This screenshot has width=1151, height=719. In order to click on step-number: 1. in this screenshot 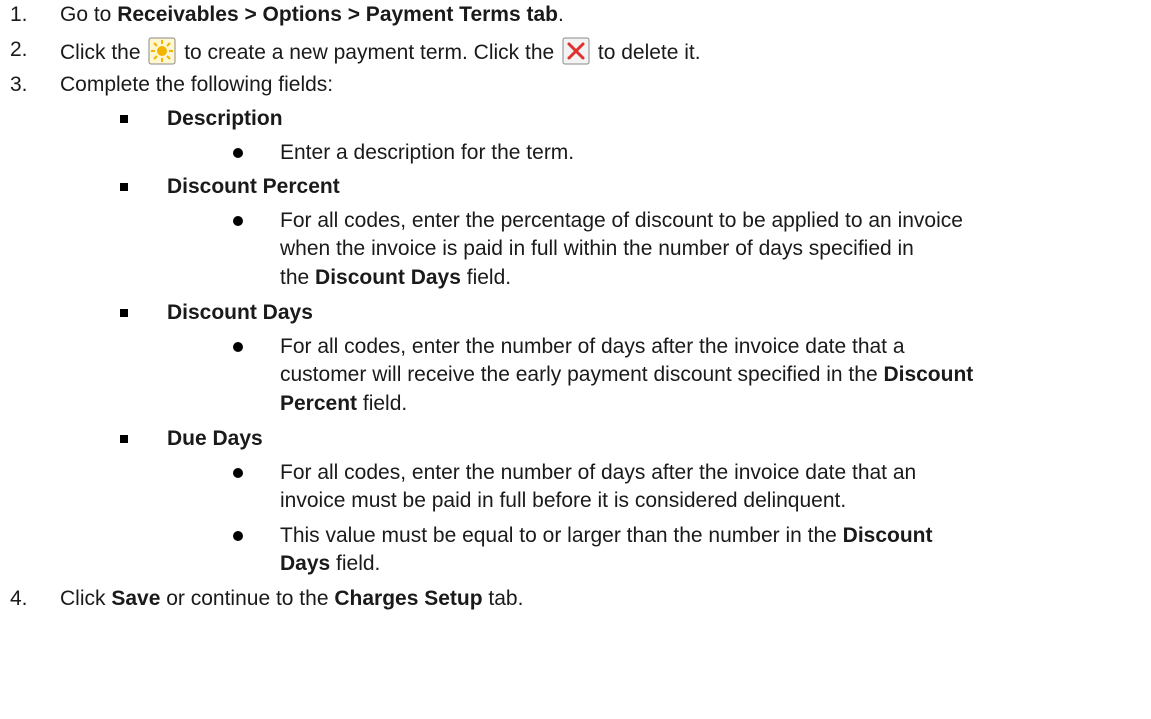, I will do `click(19, 14)`.